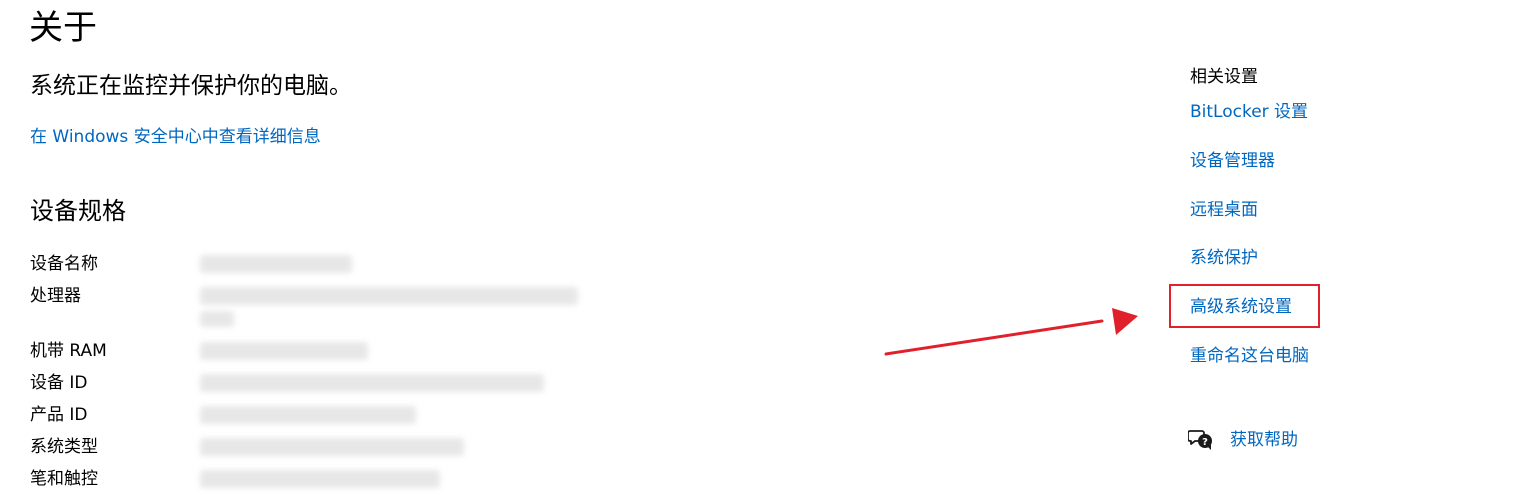 The height and width of the screenshot is (501, 1520). Describe the element at coordinates (1201, 440) in the screenshot. I see `chat-help-icon: ?` at that location.